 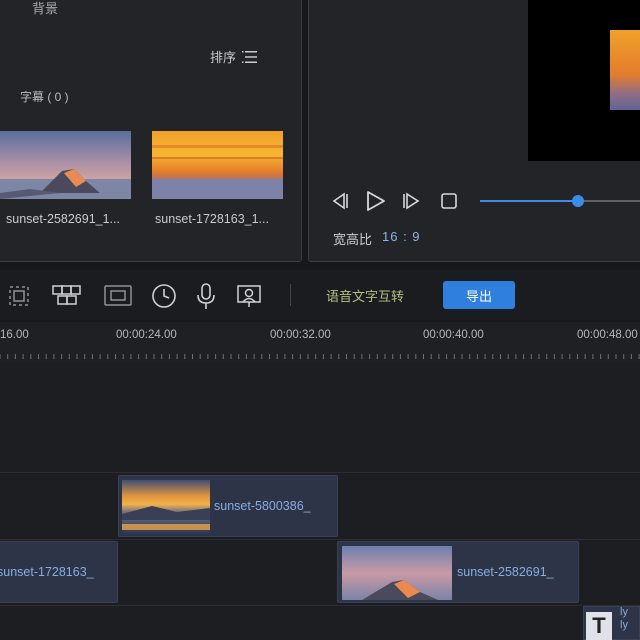 I want to click on ruler-label: 16.00, so click(x=14, y=335).